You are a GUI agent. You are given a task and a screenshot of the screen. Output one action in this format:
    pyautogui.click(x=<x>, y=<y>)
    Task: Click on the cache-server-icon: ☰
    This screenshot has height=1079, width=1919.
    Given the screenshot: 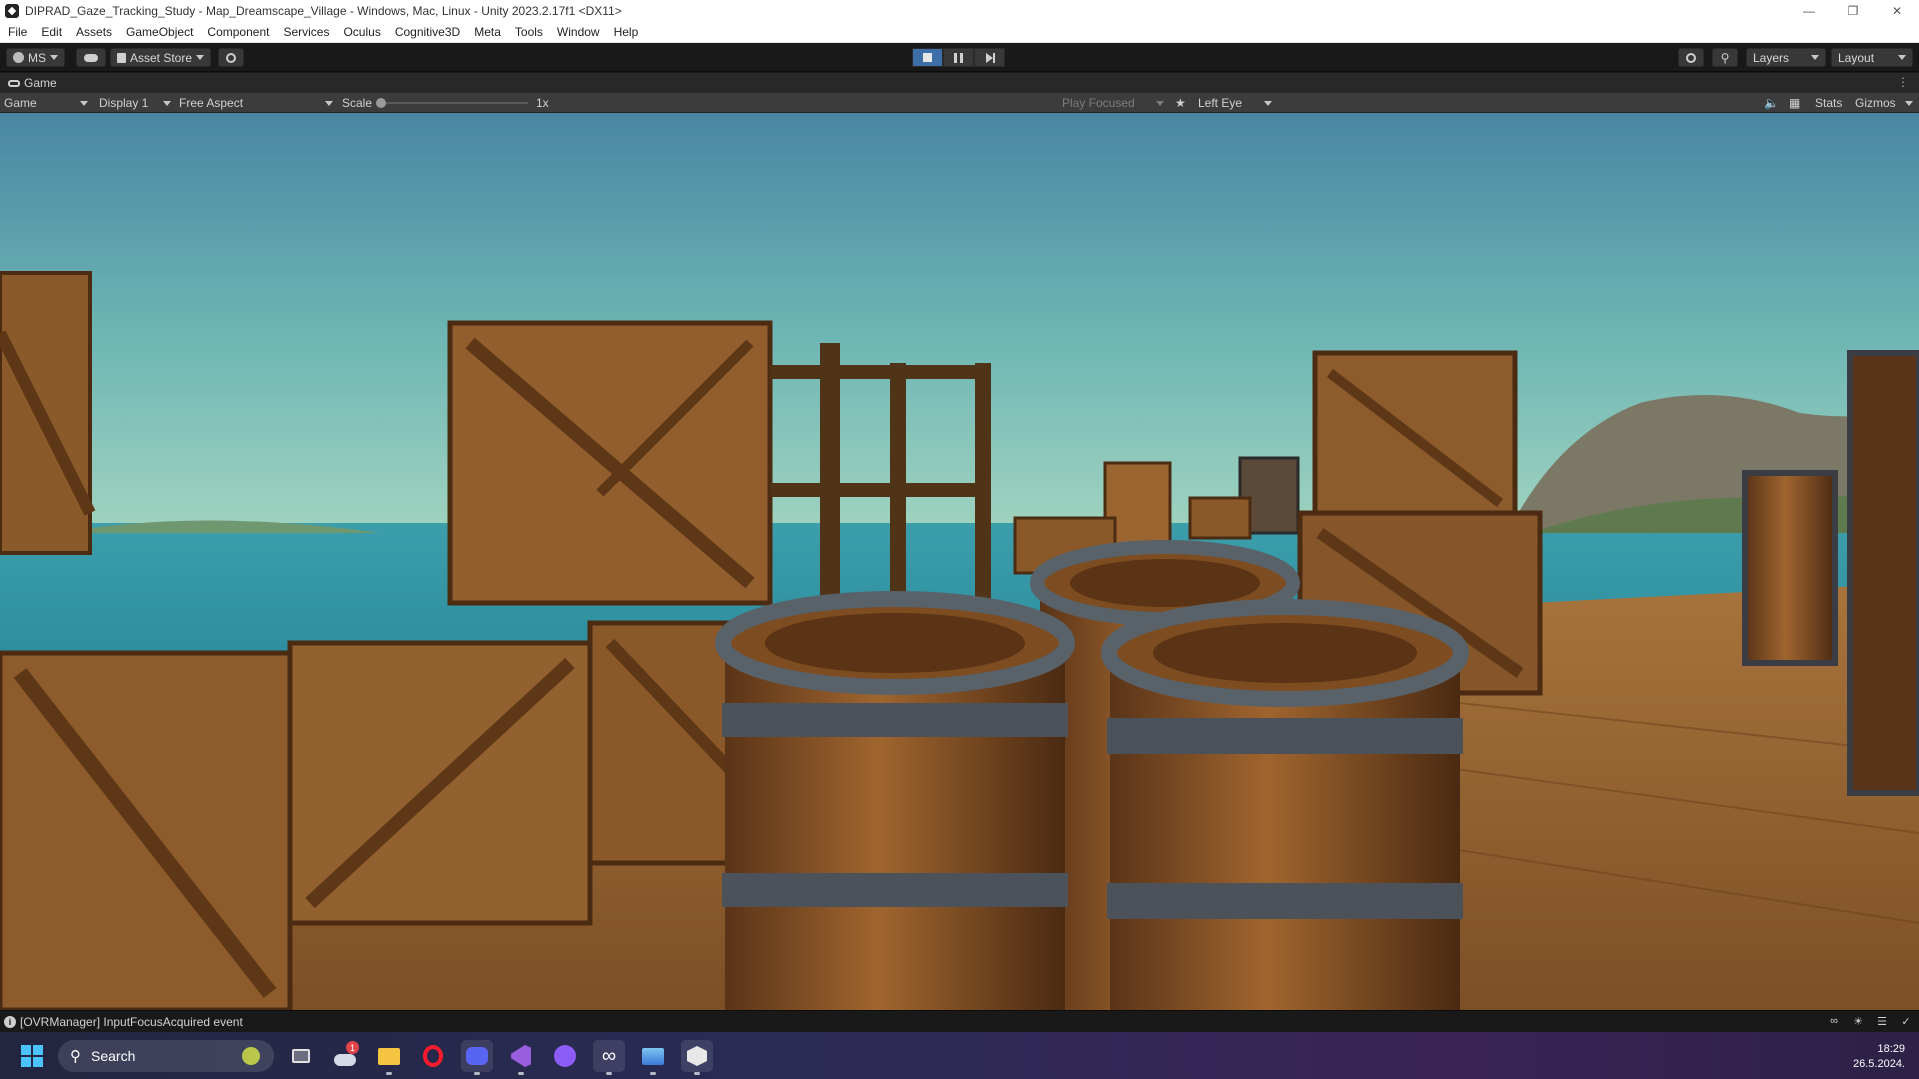 What is the action you would take?
    pyautogui.click(x=1882, y=1021)
    